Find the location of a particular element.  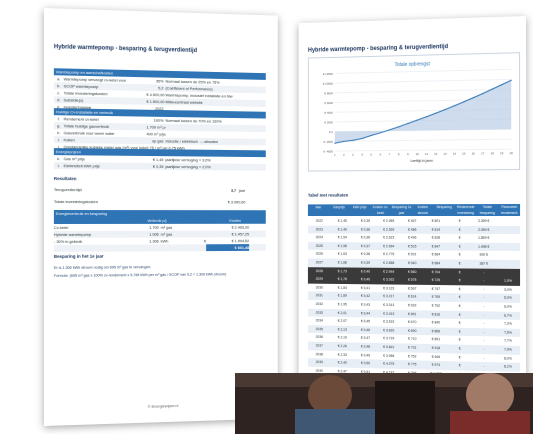

comparison-header-cell is located at coordinates (190, 220).